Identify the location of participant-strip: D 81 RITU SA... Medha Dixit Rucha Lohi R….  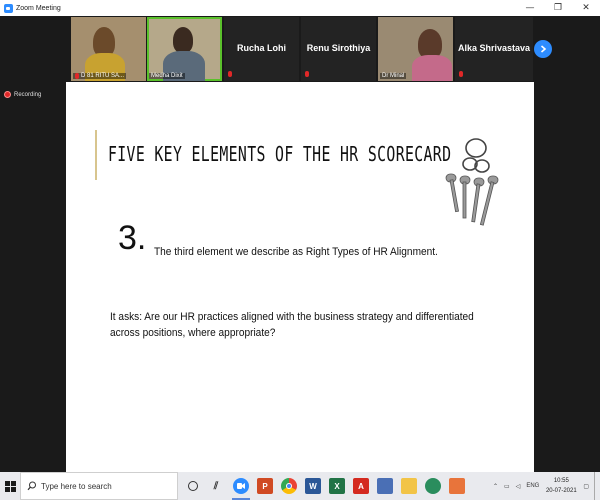
(300, 49).